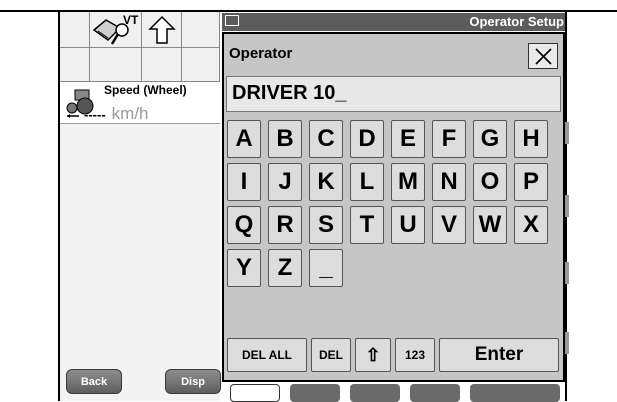 This screenshot has width=617, height=402. I want to click on speed-value: ----- km/h, so click(116, 114).